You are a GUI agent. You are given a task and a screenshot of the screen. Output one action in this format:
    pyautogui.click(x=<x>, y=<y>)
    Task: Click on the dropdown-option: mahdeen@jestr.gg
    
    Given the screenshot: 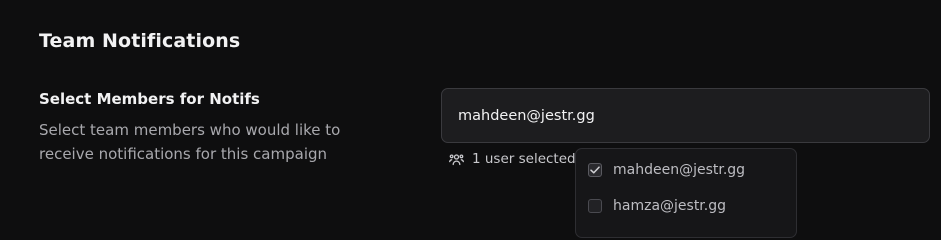 What is the action you would take?
    pyautogui.click(x=686, y=170)
    